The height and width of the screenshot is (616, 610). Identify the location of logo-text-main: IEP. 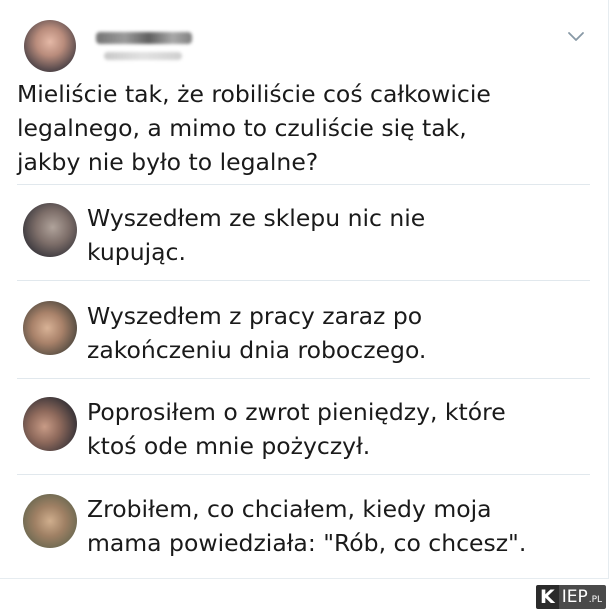
(574, 597).